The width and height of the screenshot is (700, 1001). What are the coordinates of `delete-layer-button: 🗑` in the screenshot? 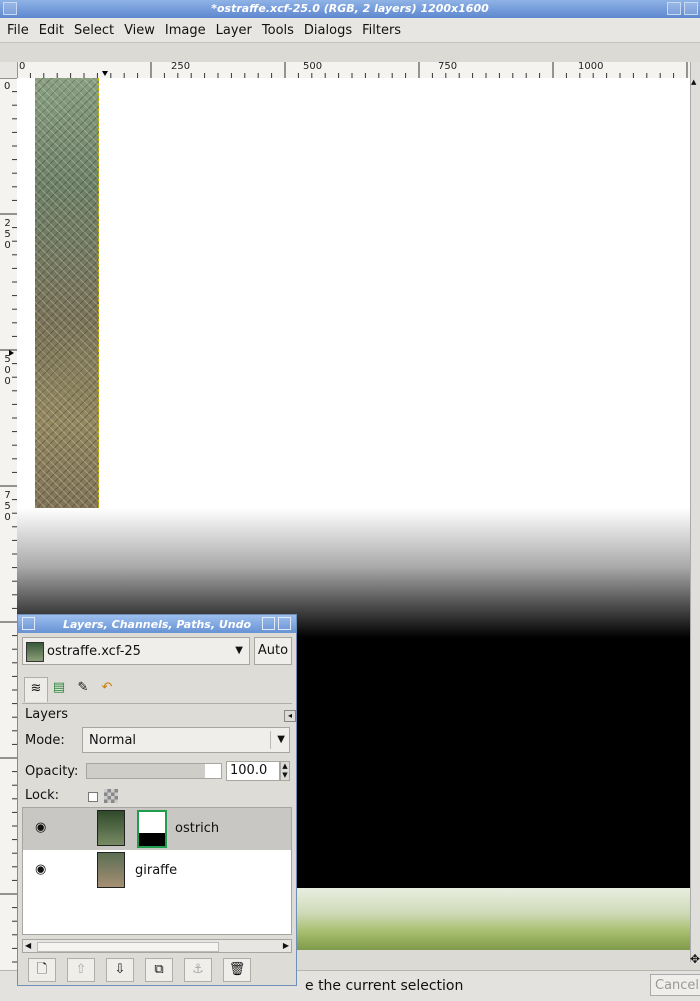 It's located at (237, 970).